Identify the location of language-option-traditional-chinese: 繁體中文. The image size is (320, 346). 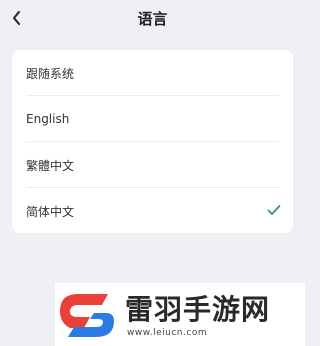
(152, 165).